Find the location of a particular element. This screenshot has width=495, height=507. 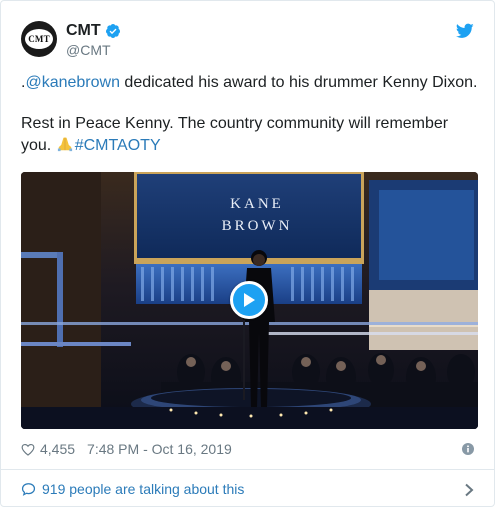

comment-icon is located at coordinates (28, 489).